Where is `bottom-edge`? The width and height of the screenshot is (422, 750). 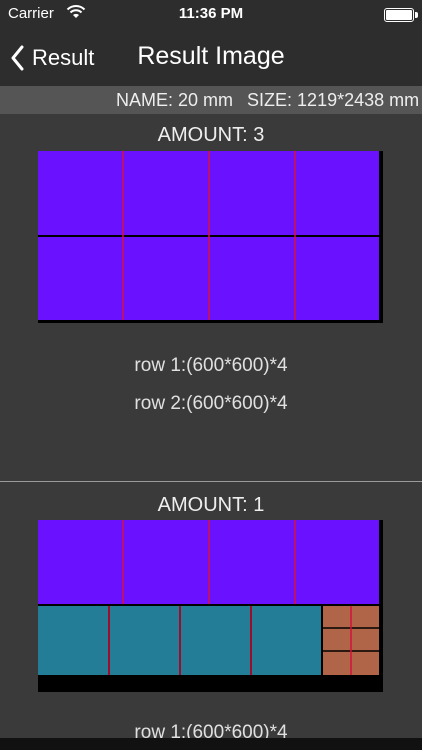
bottom-edge is located at coordinates (211, 744).